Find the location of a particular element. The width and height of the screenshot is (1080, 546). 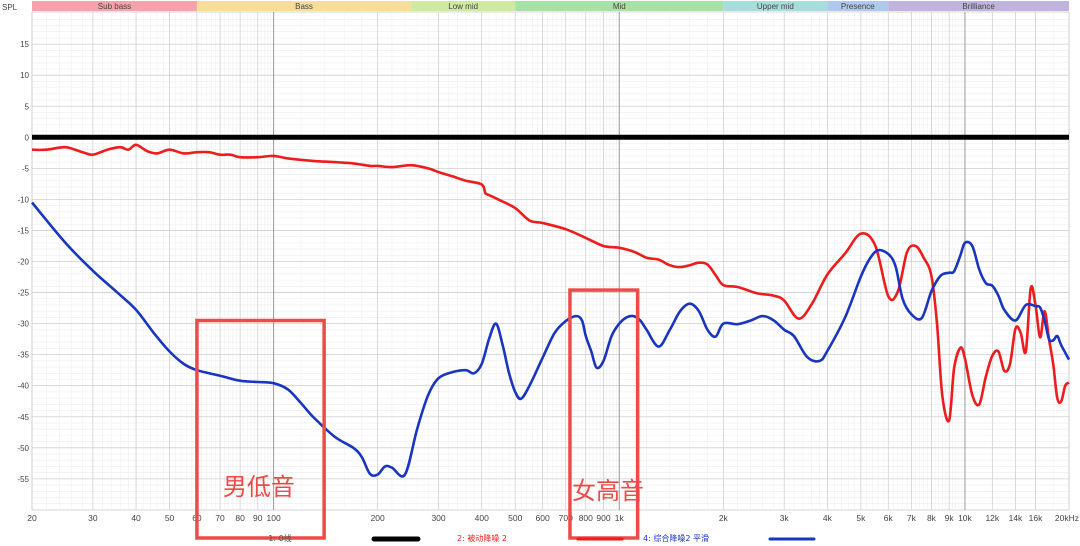

x-tick-label: 20 is located at coordinates (32, 518).